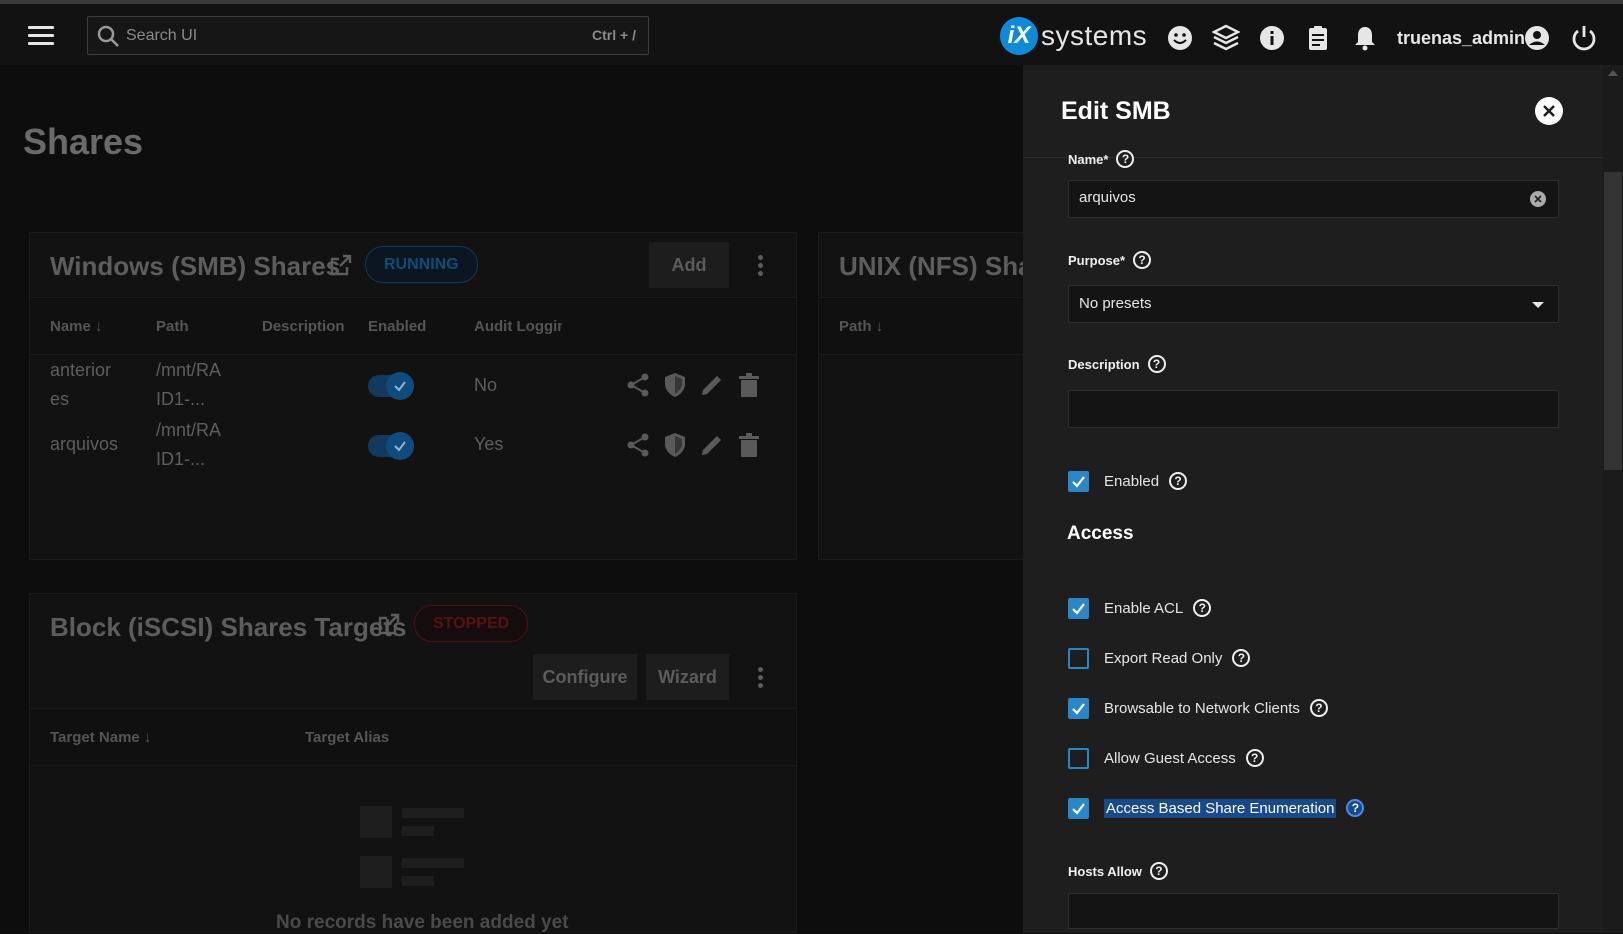 This screenshot has width=1623, height=934. I want to click on col-header-description: Description, so click(303, 326).